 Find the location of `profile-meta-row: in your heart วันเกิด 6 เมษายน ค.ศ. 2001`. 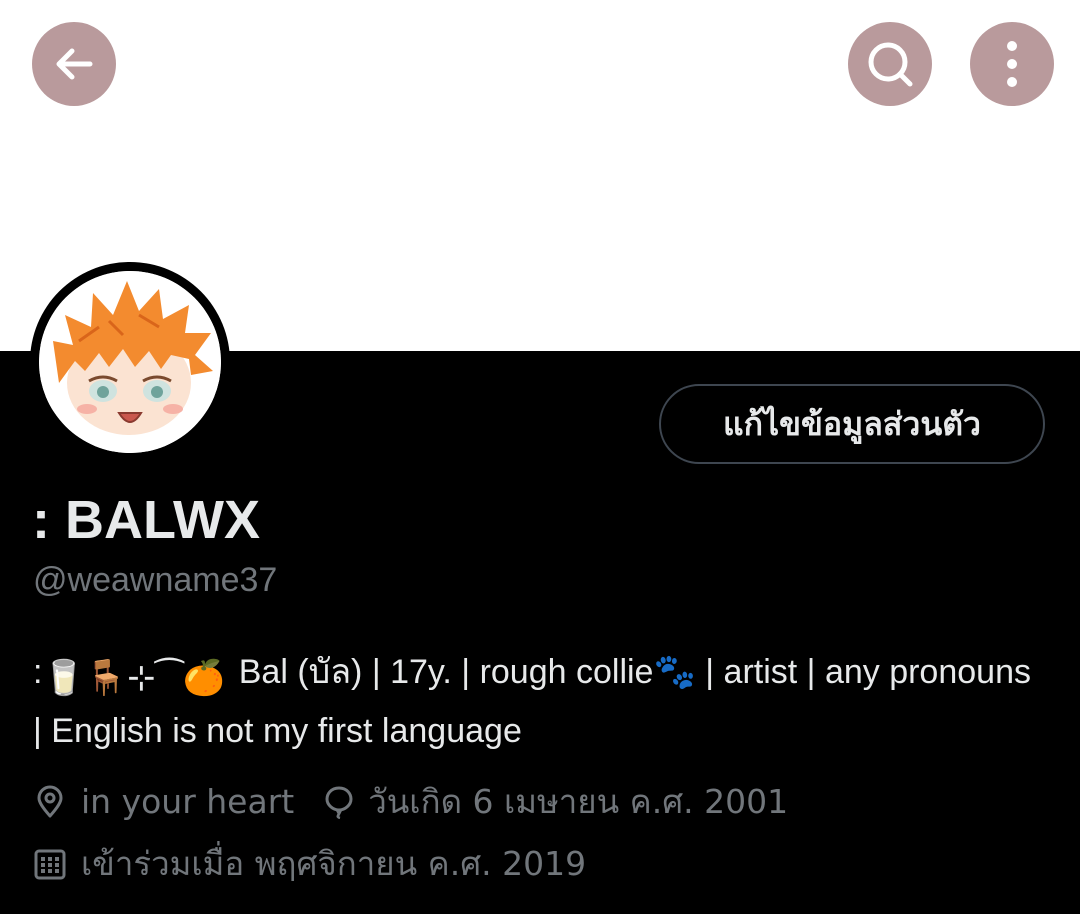

profile-meta-row: in your heart วันเกิด 6 เมษายน ค.ศ. 2001 is located at coordinates (410, 802).